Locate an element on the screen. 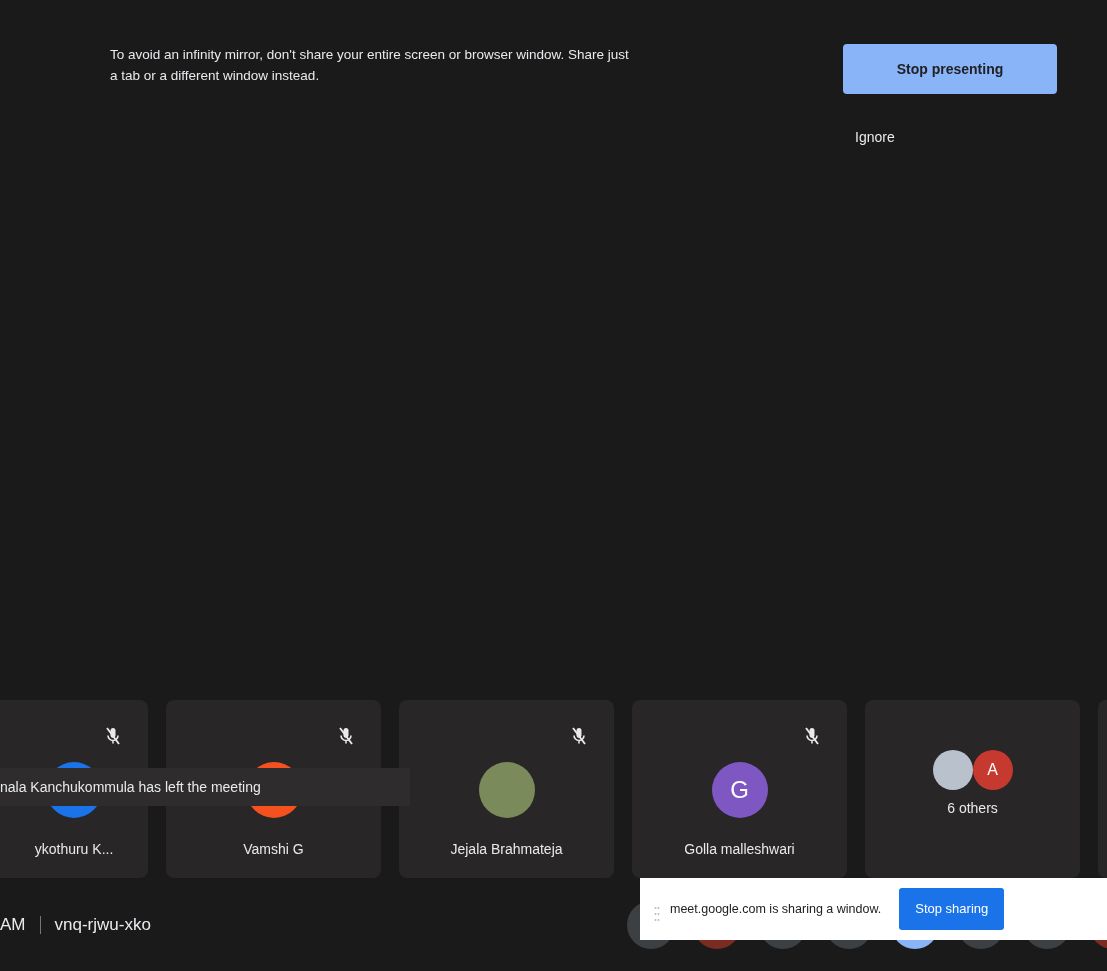 This screenshot has width=1107, height=971. ignore-button: Ignore is located at coordinates (875, 137).